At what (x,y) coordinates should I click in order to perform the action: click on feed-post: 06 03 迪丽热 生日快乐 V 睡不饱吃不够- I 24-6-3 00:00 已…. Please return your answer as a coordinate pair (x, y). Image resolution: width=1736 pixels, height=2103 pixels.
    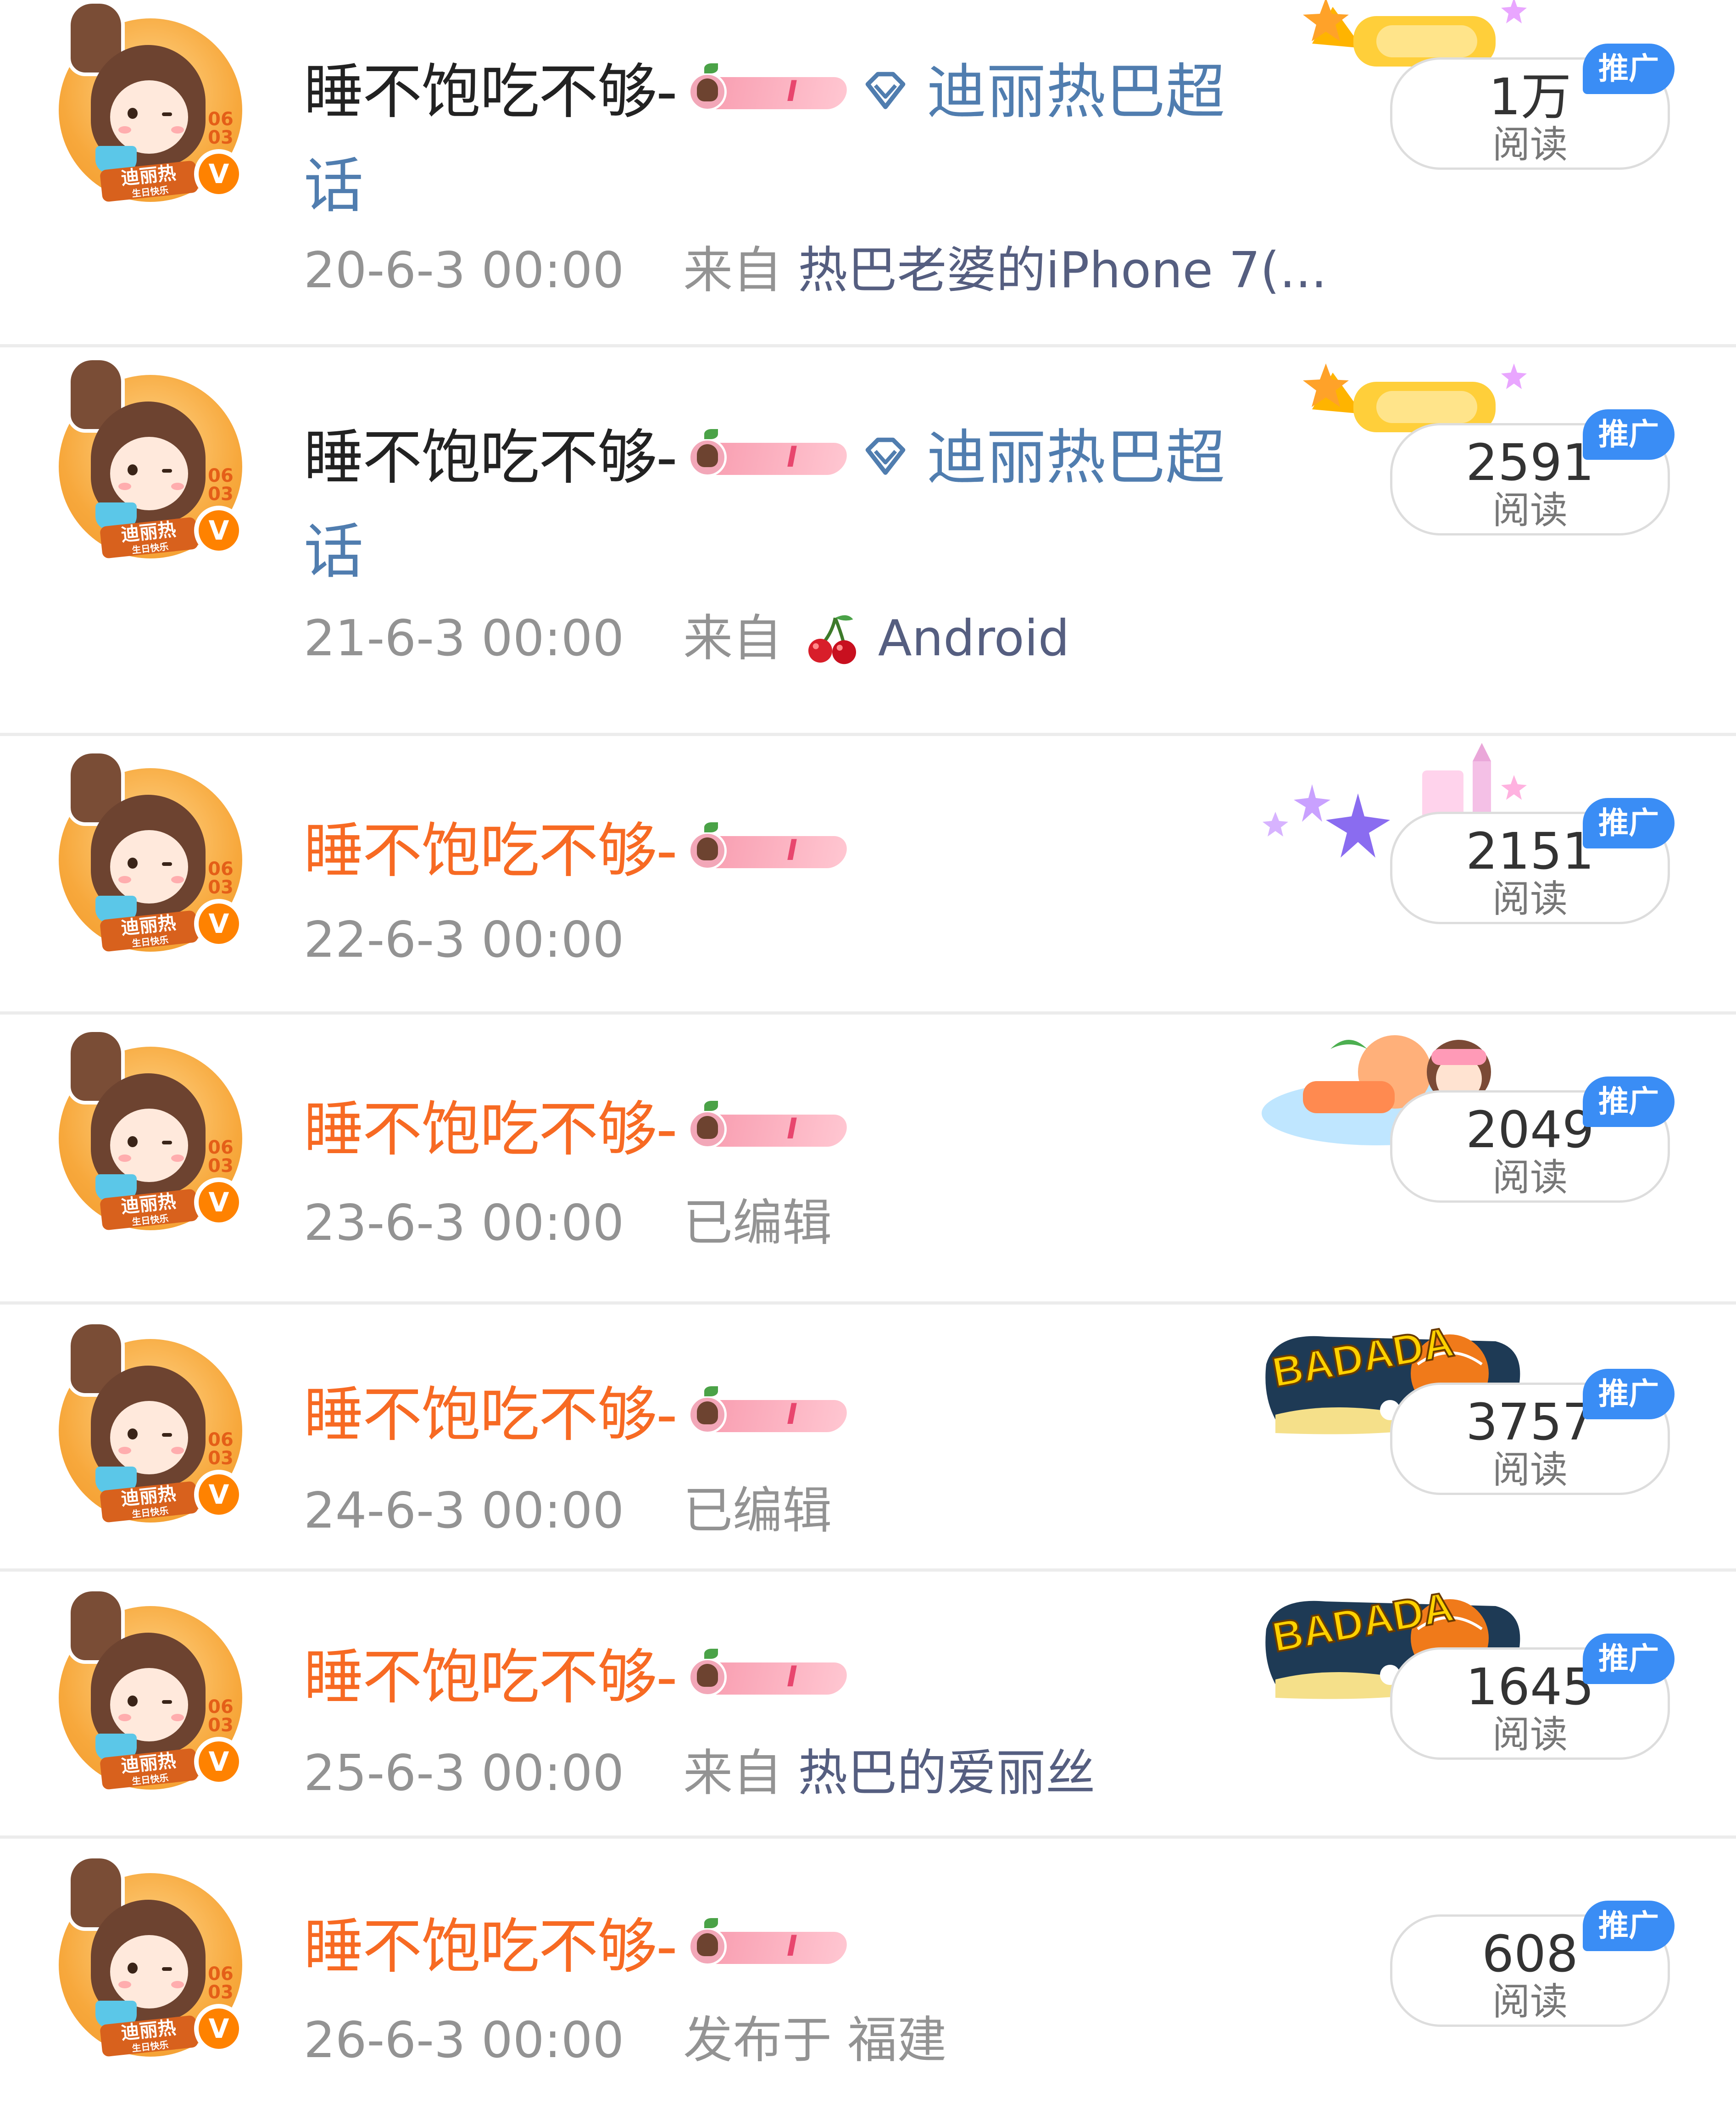
    Looking at the image, I should click on (868, 1437).